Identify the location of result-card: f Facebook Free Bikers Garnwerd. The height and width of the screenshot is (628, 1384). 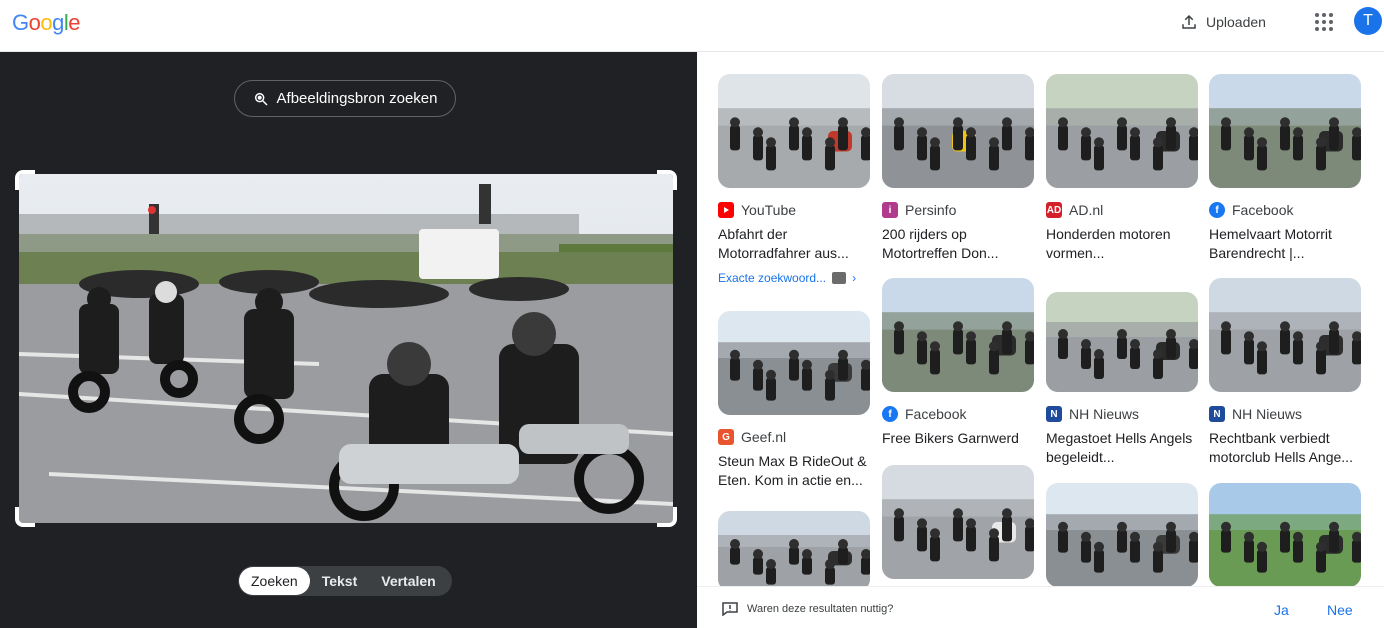
(958, 372).